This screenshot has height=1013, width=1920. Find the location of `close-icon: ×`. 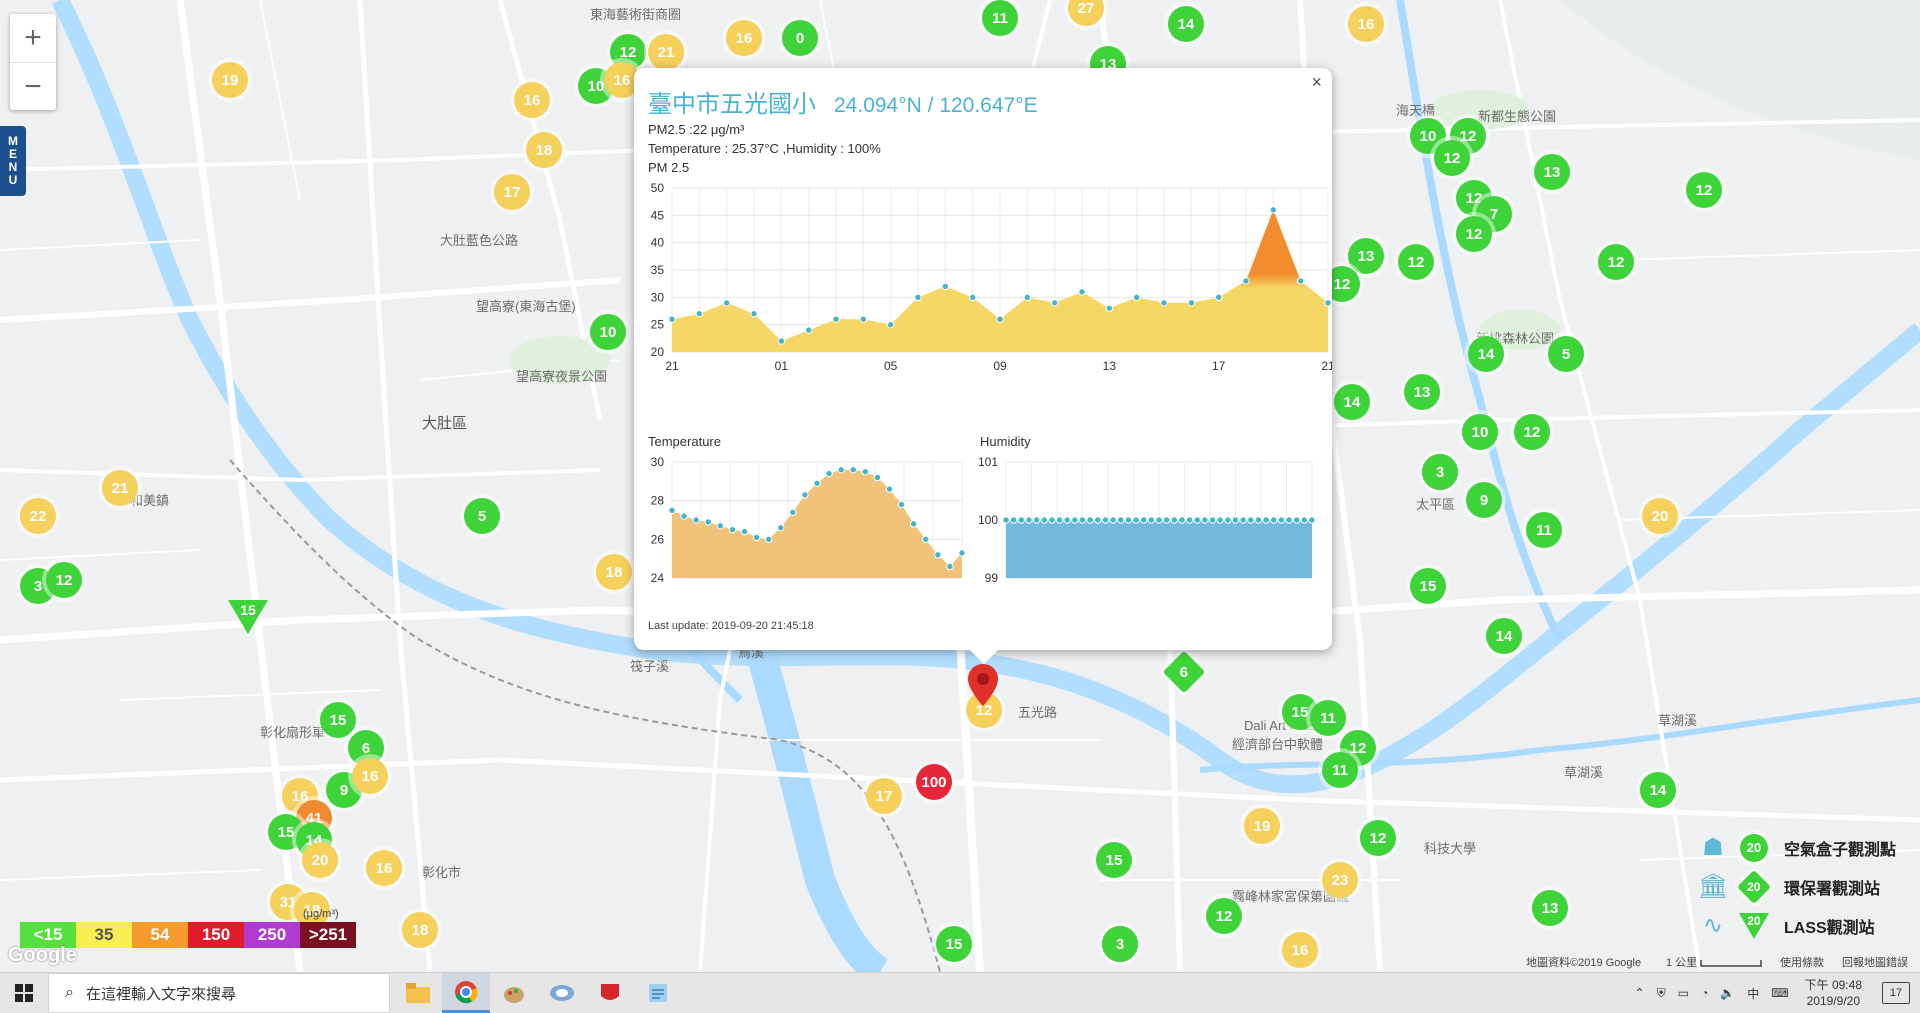

close-icon: × is located at coordinates (1316, 82).